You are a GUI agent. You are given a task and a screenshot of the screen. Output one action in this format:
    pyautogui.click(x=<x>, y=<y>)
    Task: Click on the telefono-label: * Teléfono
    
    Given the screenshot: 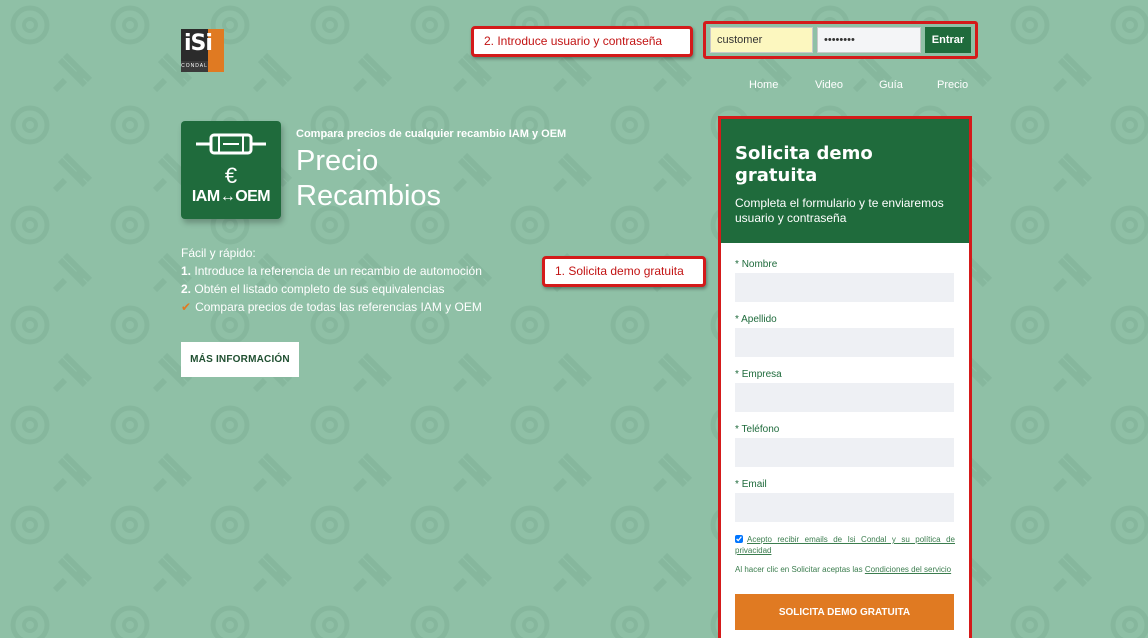 What is the action you would take?
    pyautogui.click(x=757, y=429)
    